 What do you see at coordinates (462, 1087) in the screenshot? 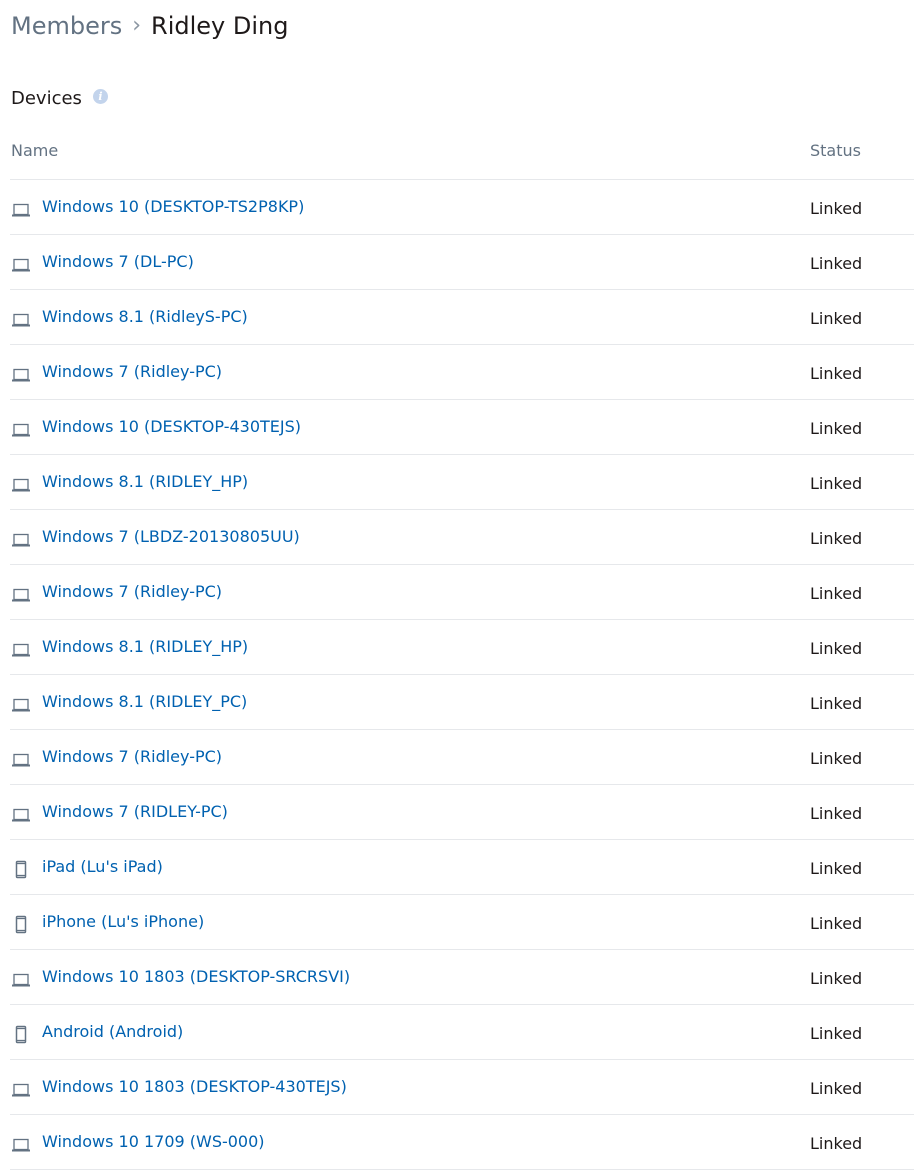
I see `table-row: Windows 10 1803 (DESKTOP-430TEJS) Linked` at bounding box center [462, 1087].